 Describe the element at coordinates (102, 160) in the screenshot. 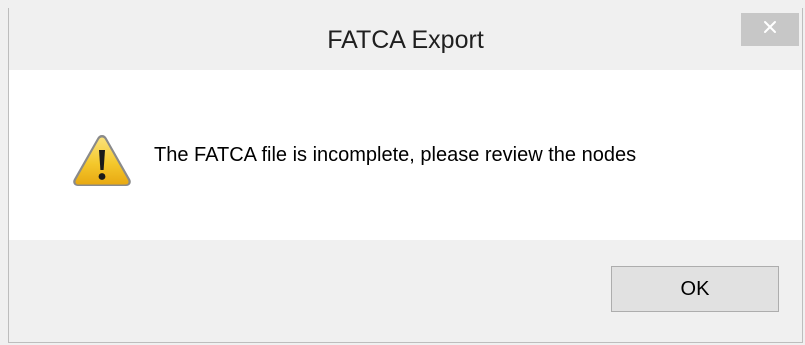

I see `warning-icon` at that location.